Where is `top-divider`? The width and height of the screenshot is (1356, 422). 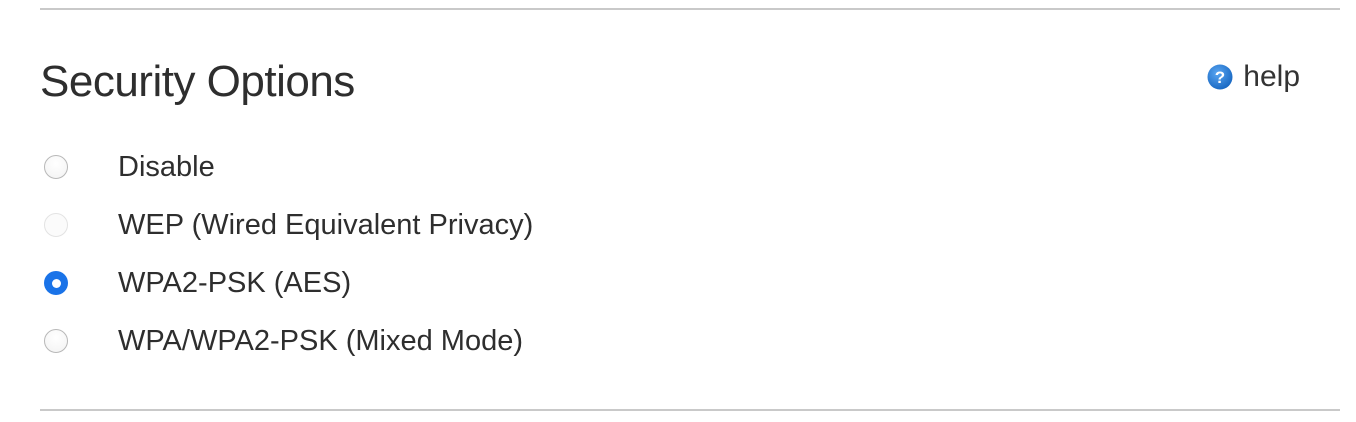 top-divider is located at coordinates (690, 9).